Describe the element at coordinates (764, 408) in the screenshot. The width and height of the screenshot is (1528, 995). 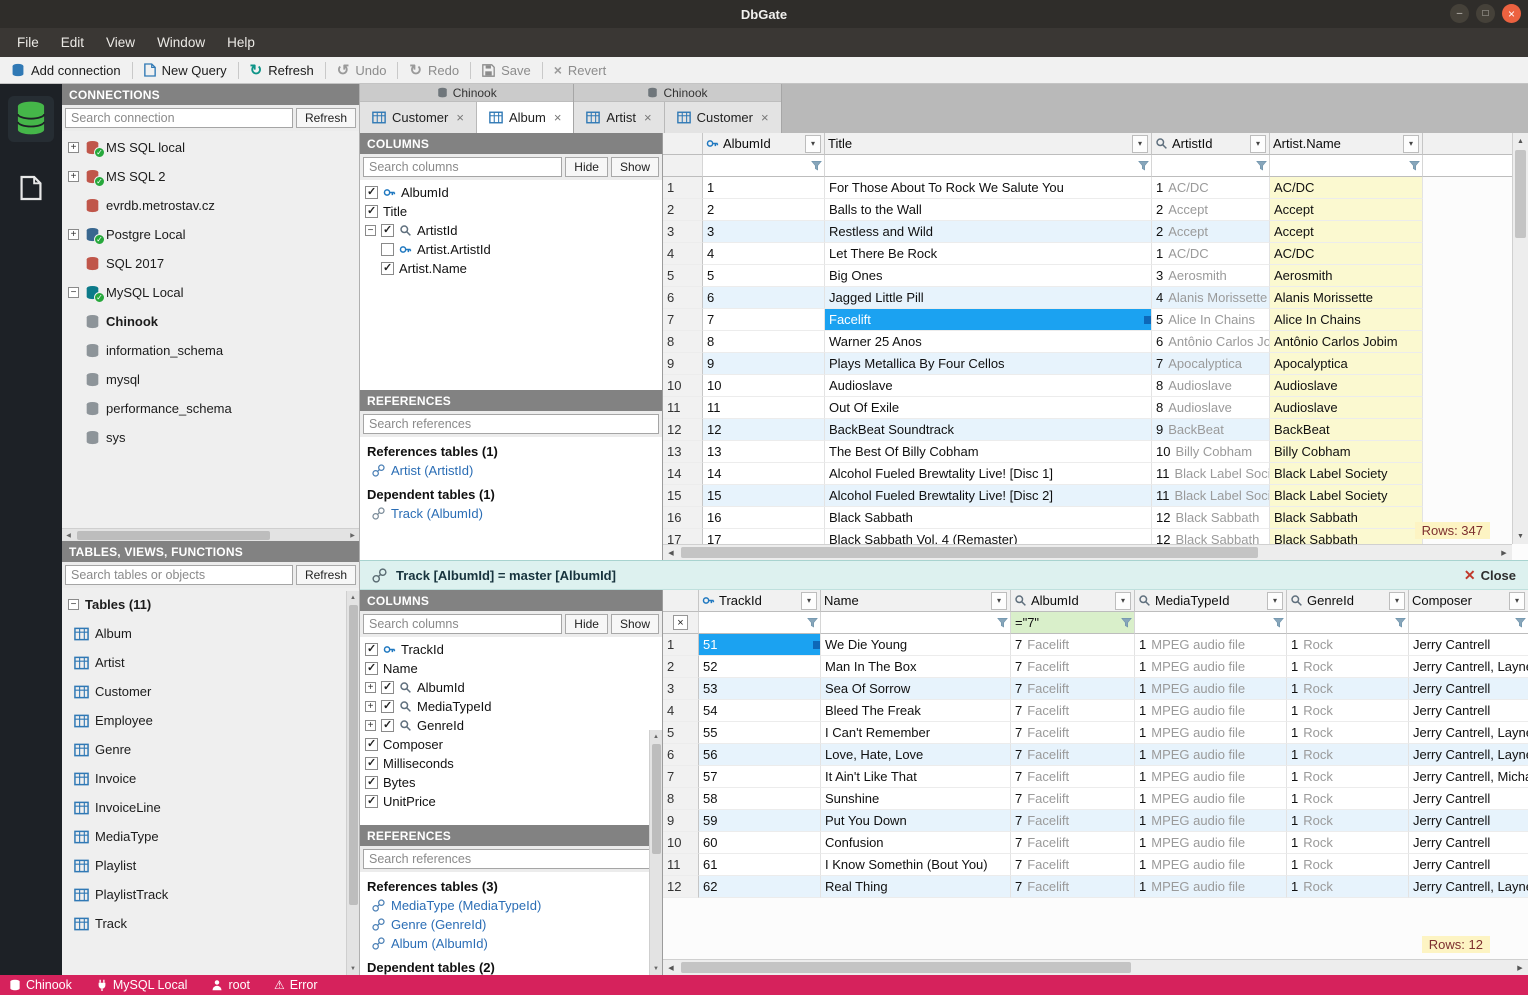
I see `cell-albumid: 11` at that location.